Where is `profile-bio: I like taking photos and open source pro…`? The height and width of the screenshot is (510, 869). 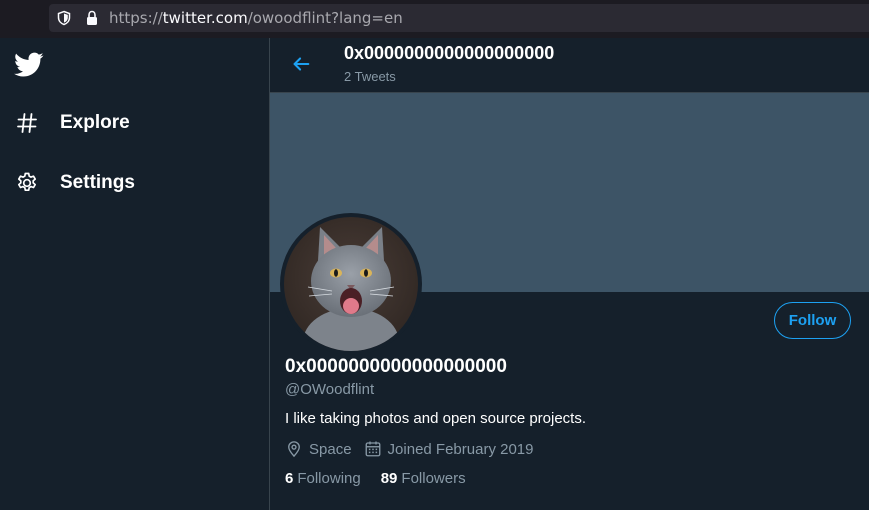 profile-bio: I like taking photos and open source pro… is located at coordinates (436, 418).